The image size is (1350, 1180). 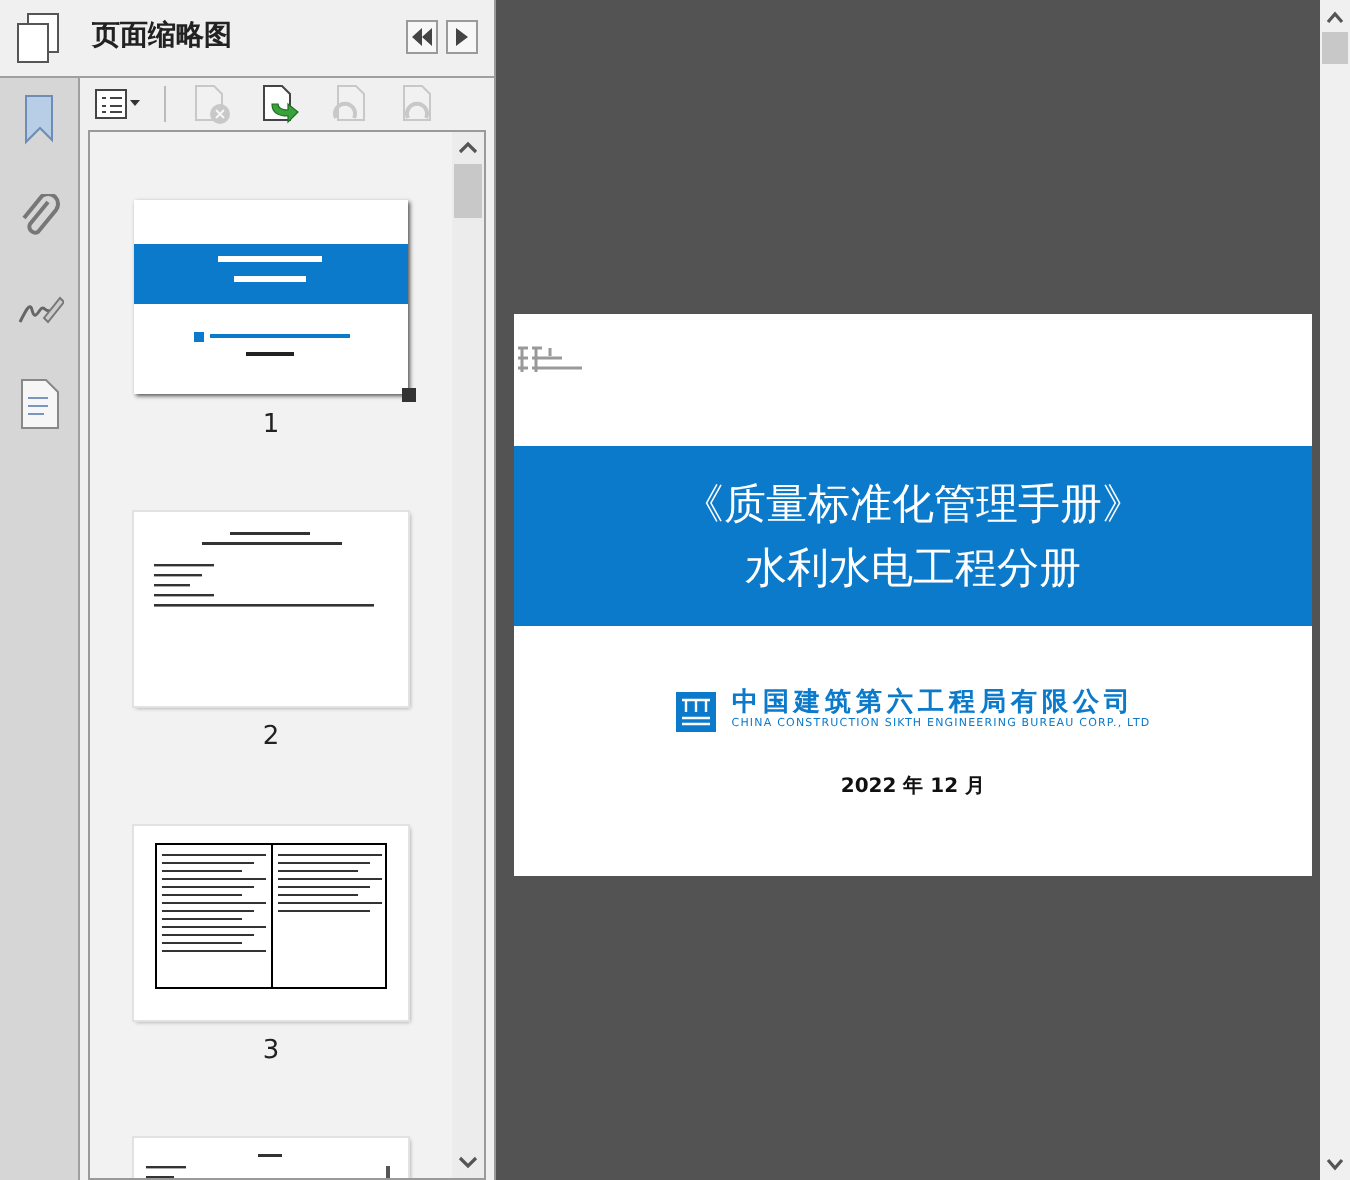 I want to click on page-number: 3, so click(x=271, y=1051).